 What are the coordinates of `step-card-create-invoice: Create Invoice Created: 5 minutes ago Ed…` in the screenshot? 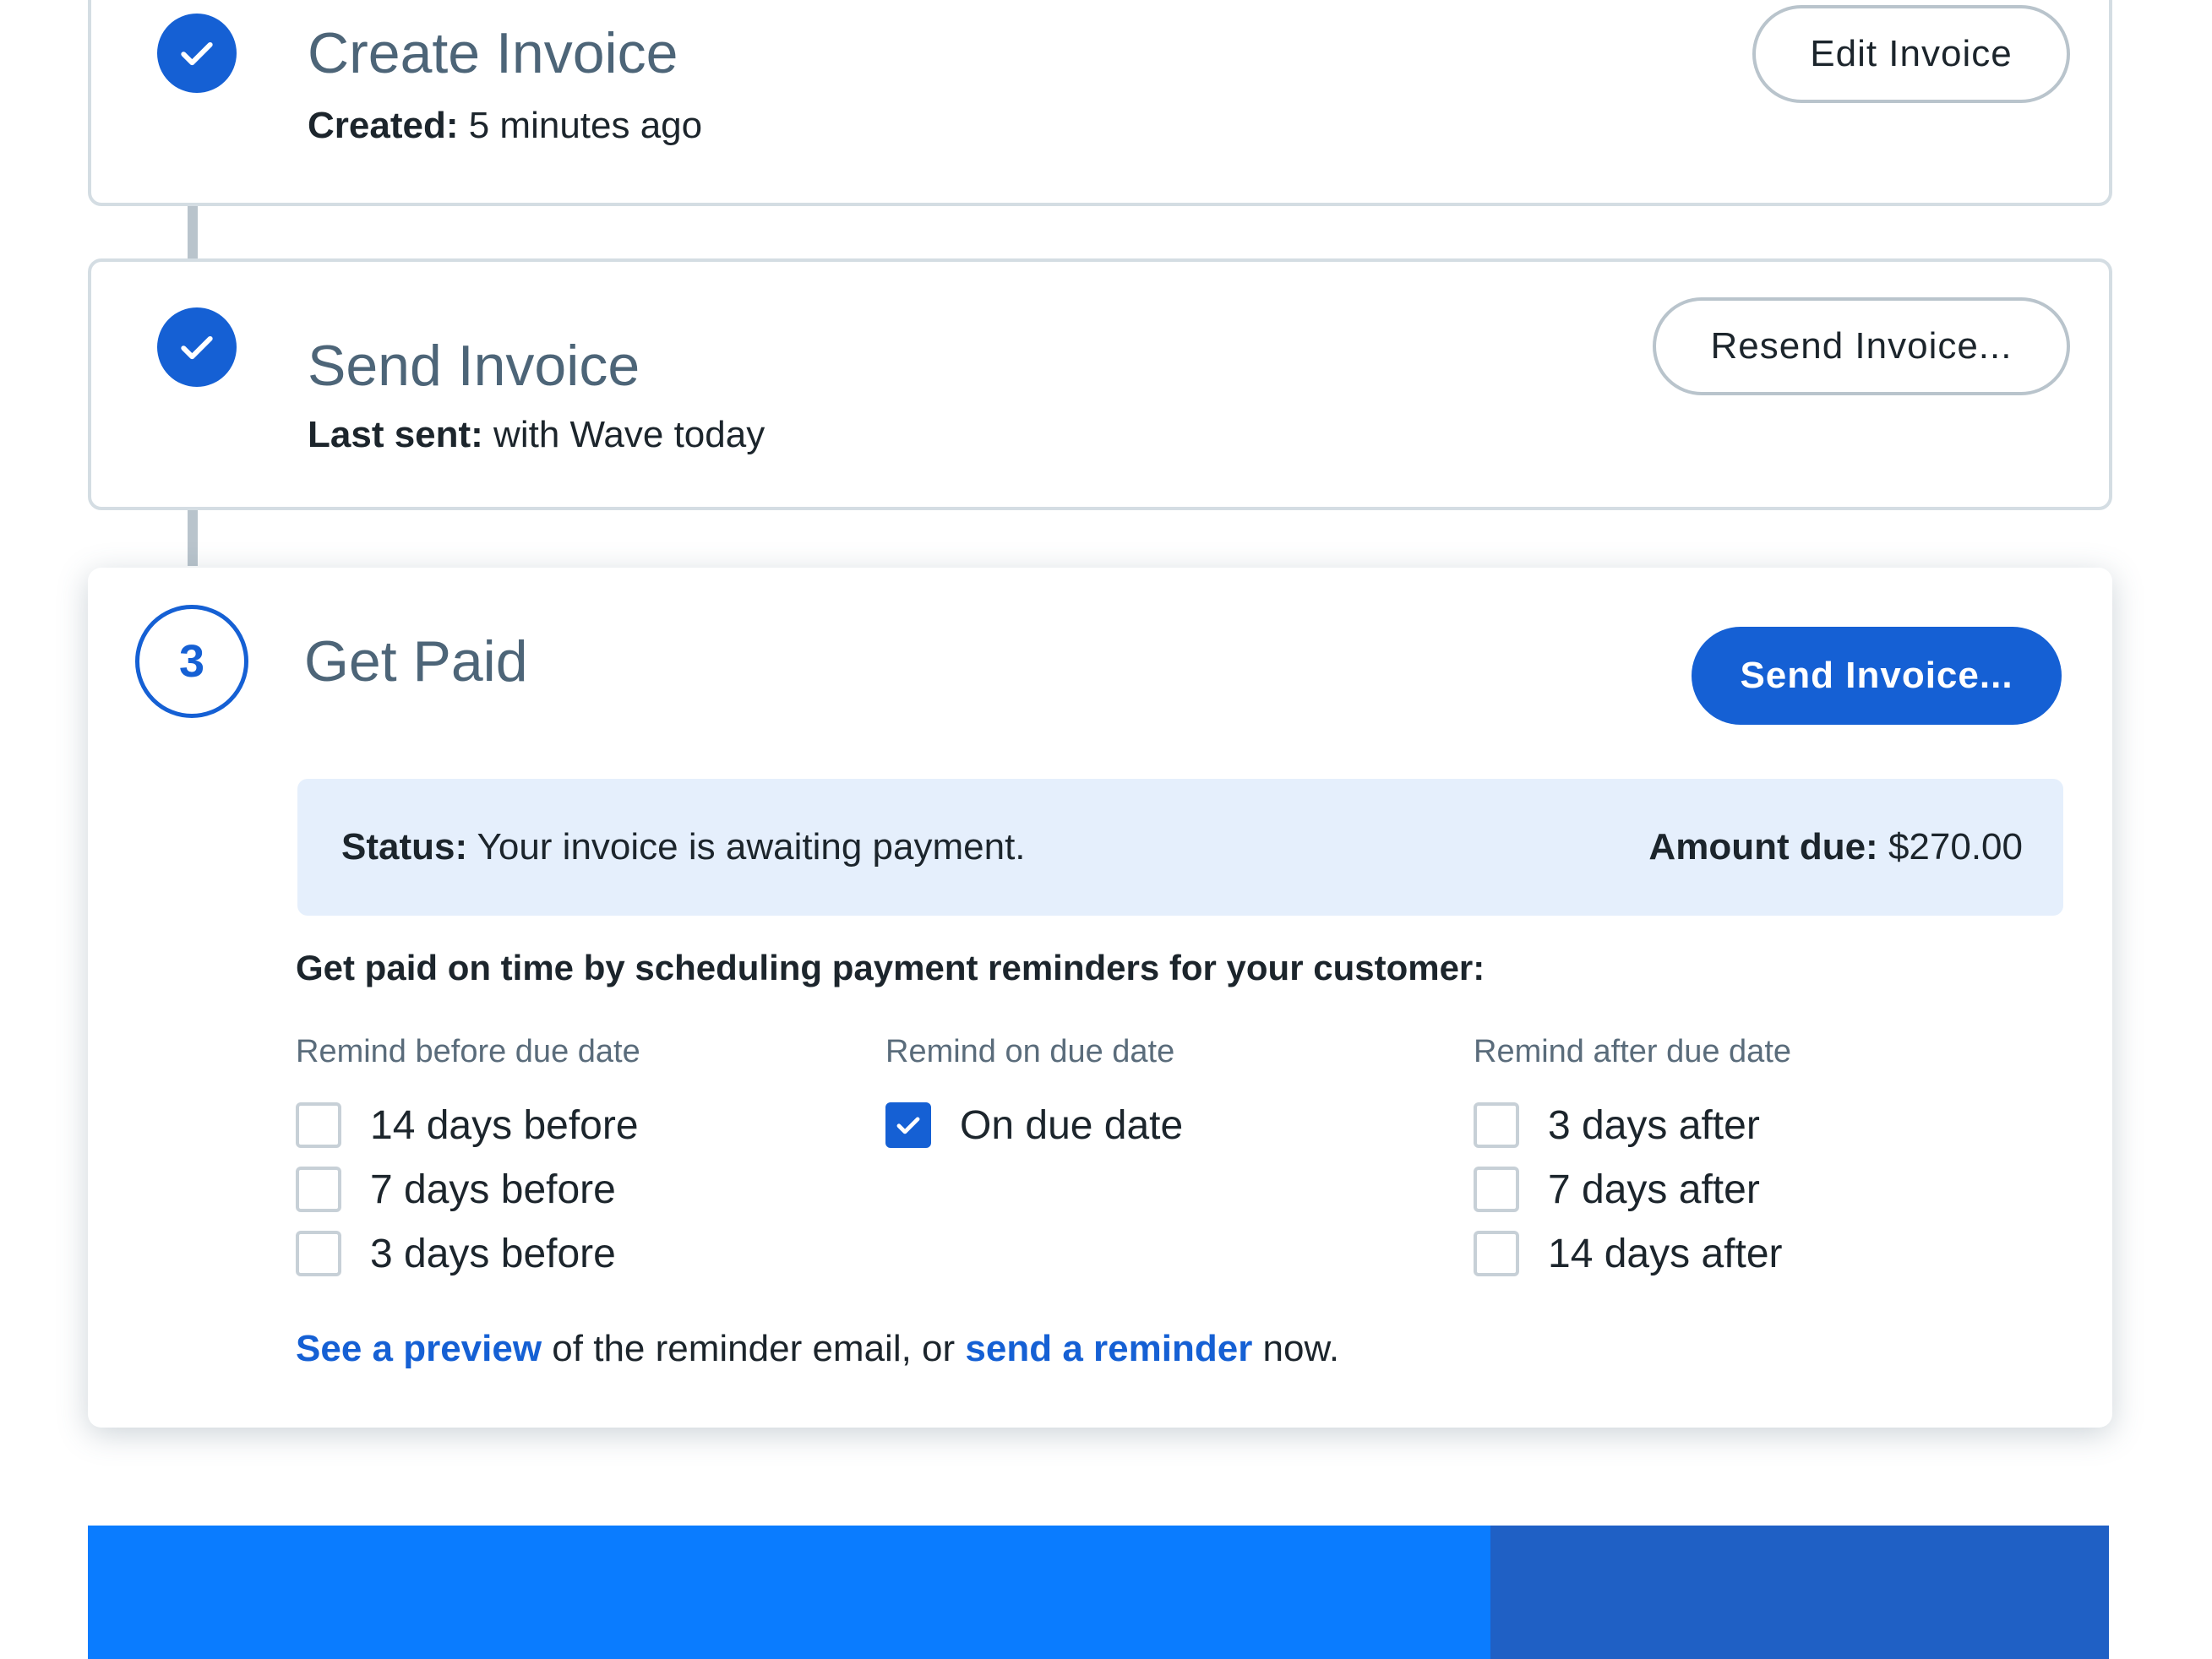 It's located at (1100, 103).